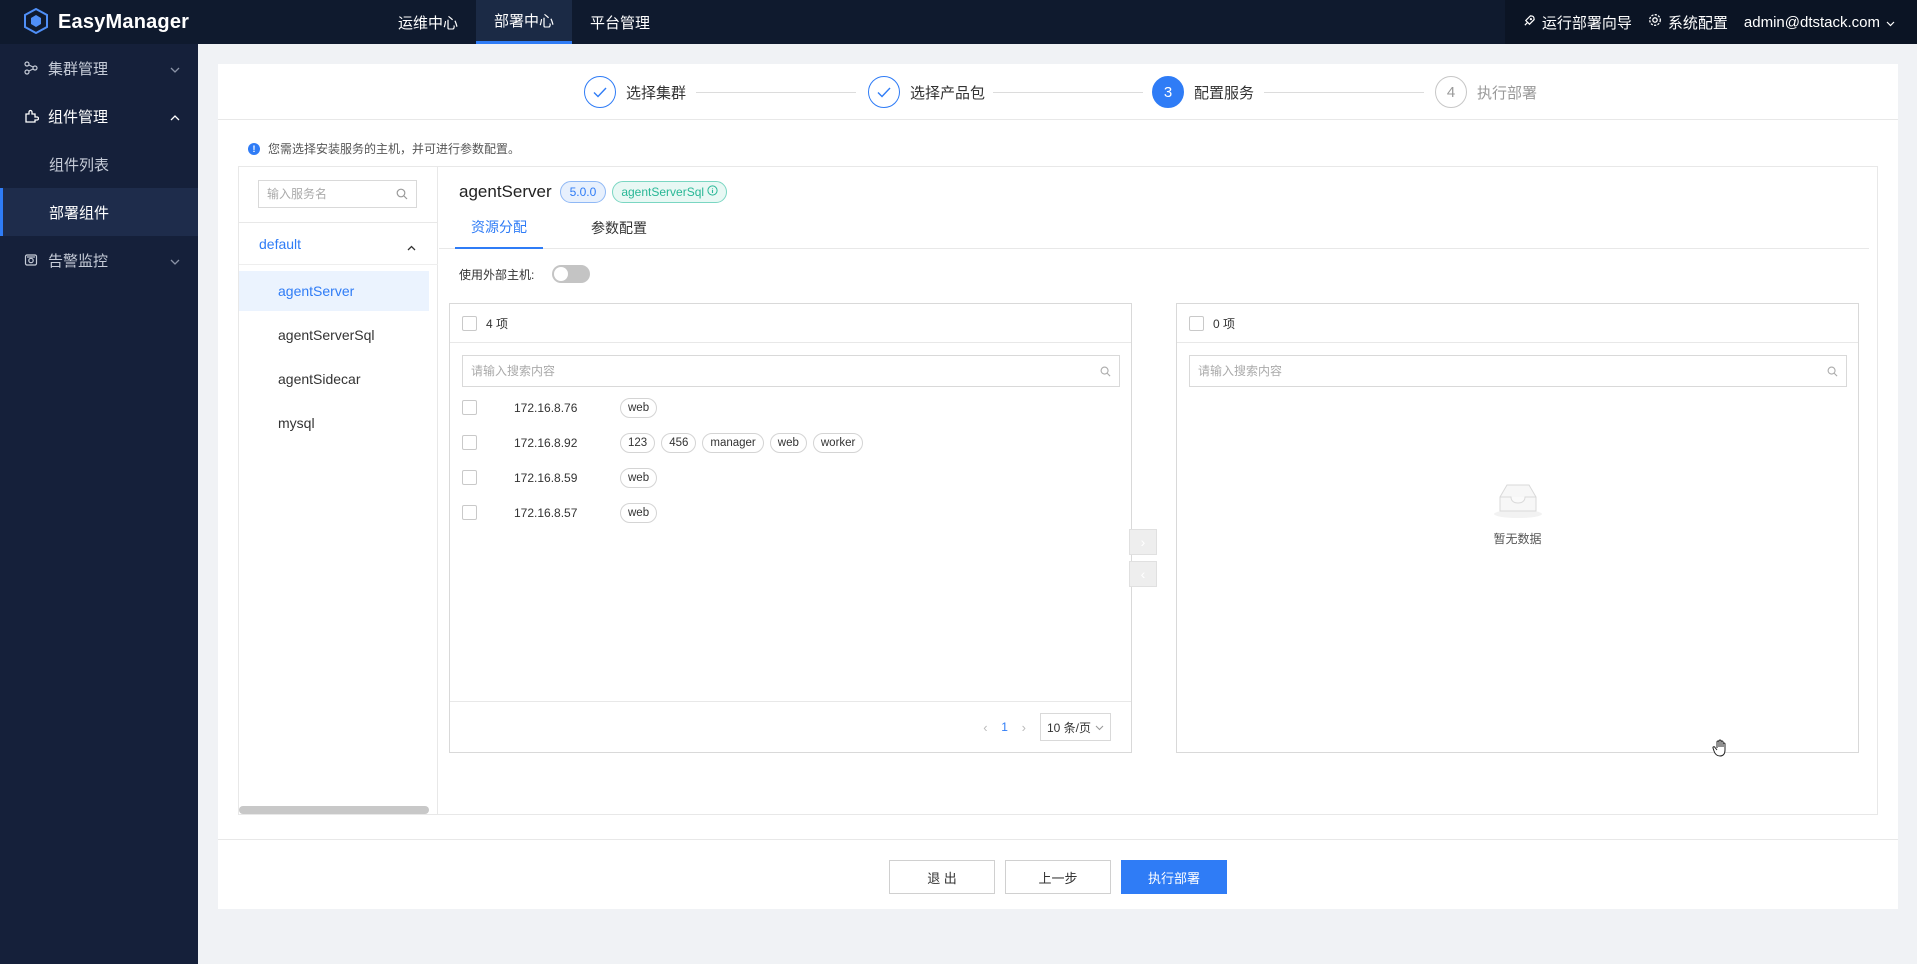 The width and height of the screenshot is (1917, 964). What do you see at coordinates (1174, 877) in the screenshot?
I see `execute-deploy-button: 执行部署` at bounding box center [1174, 877].